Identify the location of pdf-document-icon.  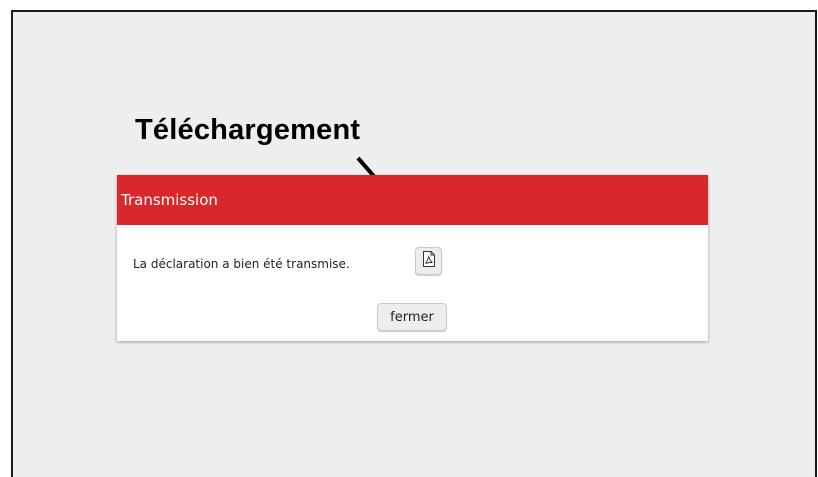
(429, 261).